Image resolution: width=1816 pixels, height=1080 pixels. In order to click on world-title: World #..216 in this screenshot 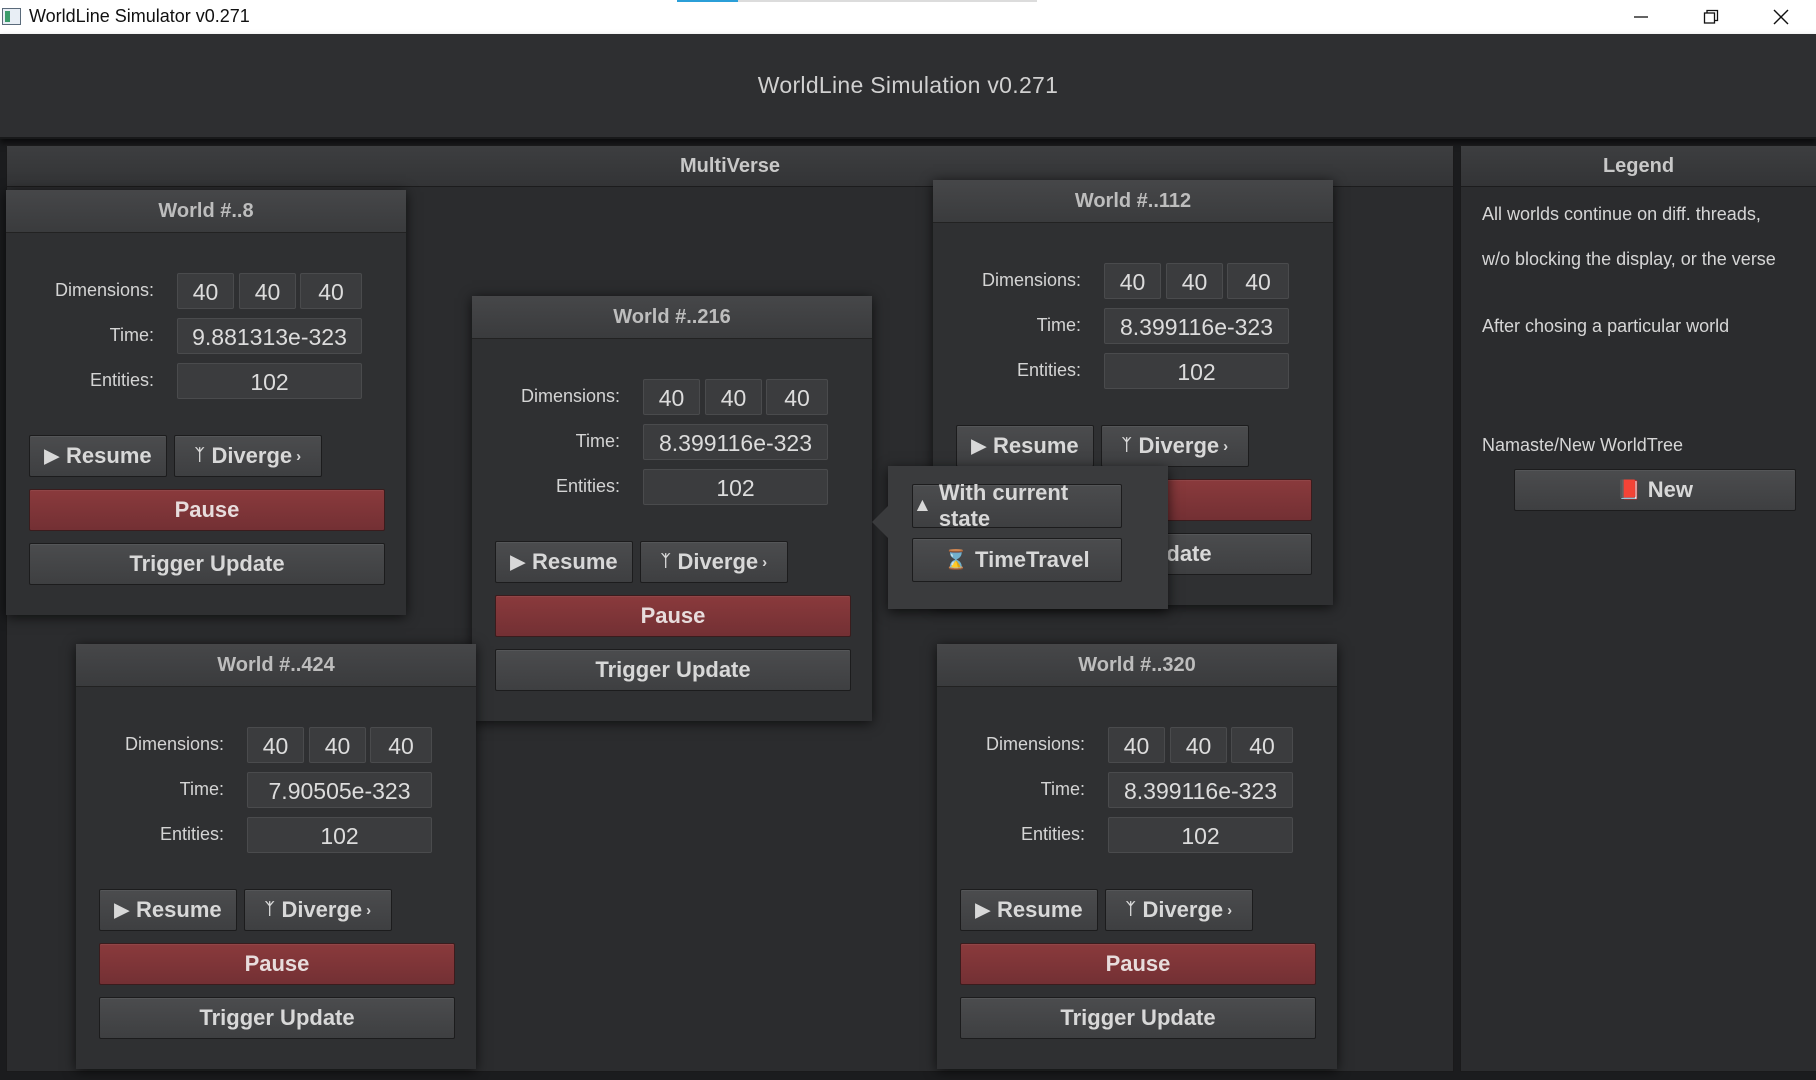, I will do `click(672, 317)`.